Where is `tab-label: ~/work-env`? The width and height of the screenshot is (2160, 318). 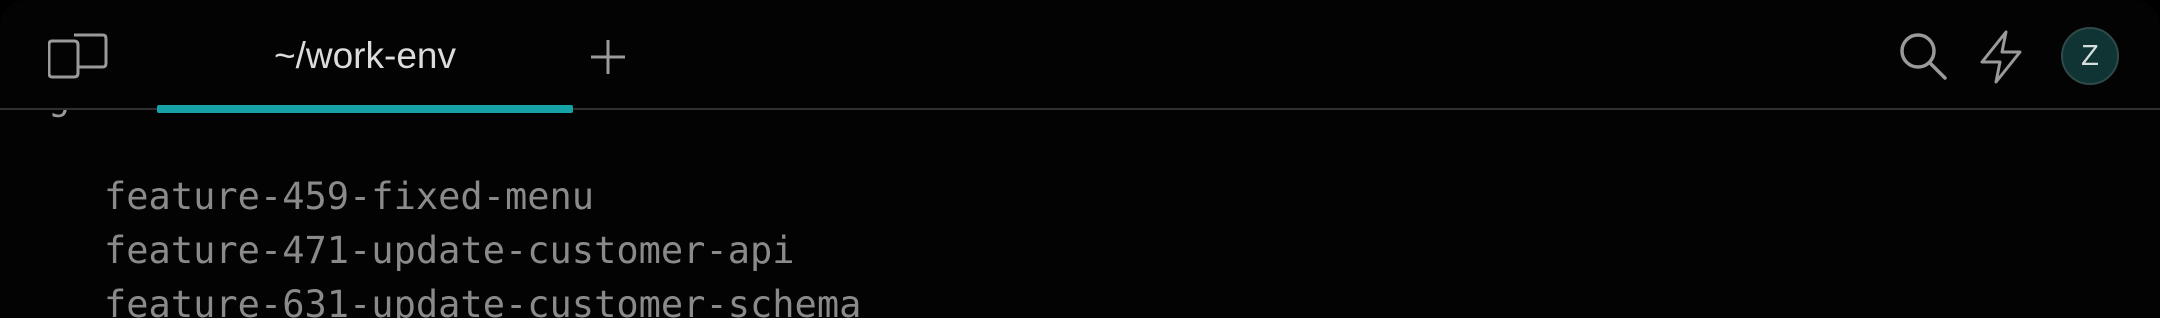 tab-label: ~/work-env is located at coordinates (365, 55).